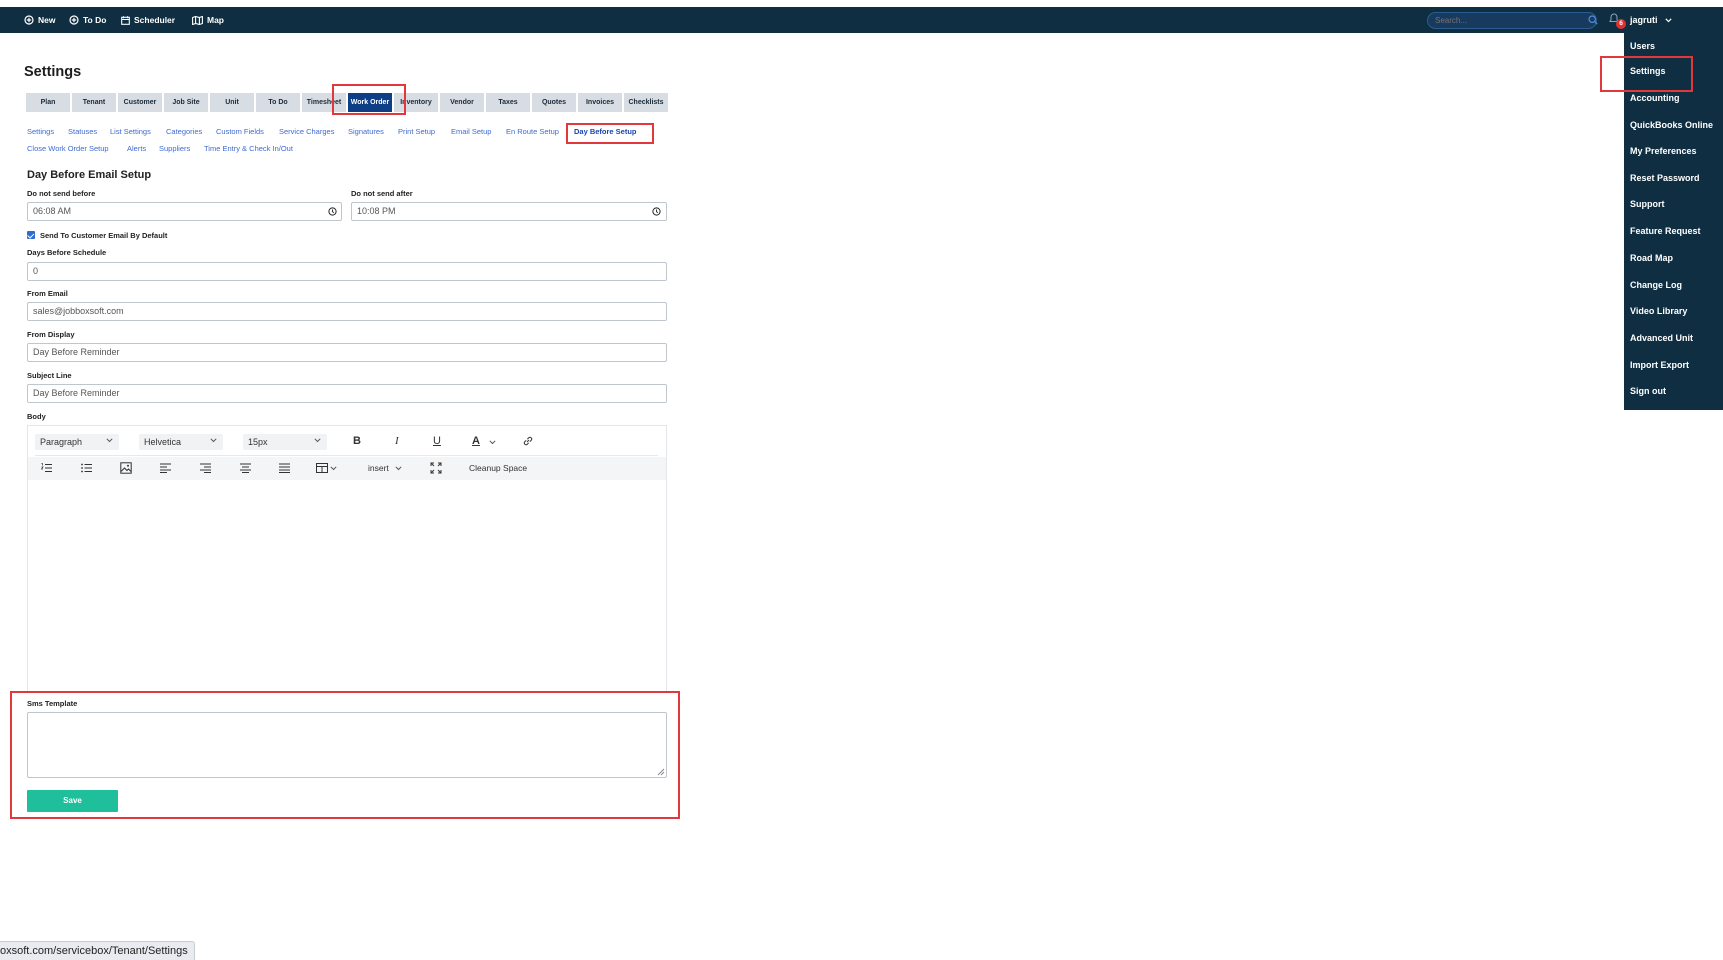  Describe the element at coordinates (163, 442) in the screenshot. I see `font-family-value: Helvetica` at that location.